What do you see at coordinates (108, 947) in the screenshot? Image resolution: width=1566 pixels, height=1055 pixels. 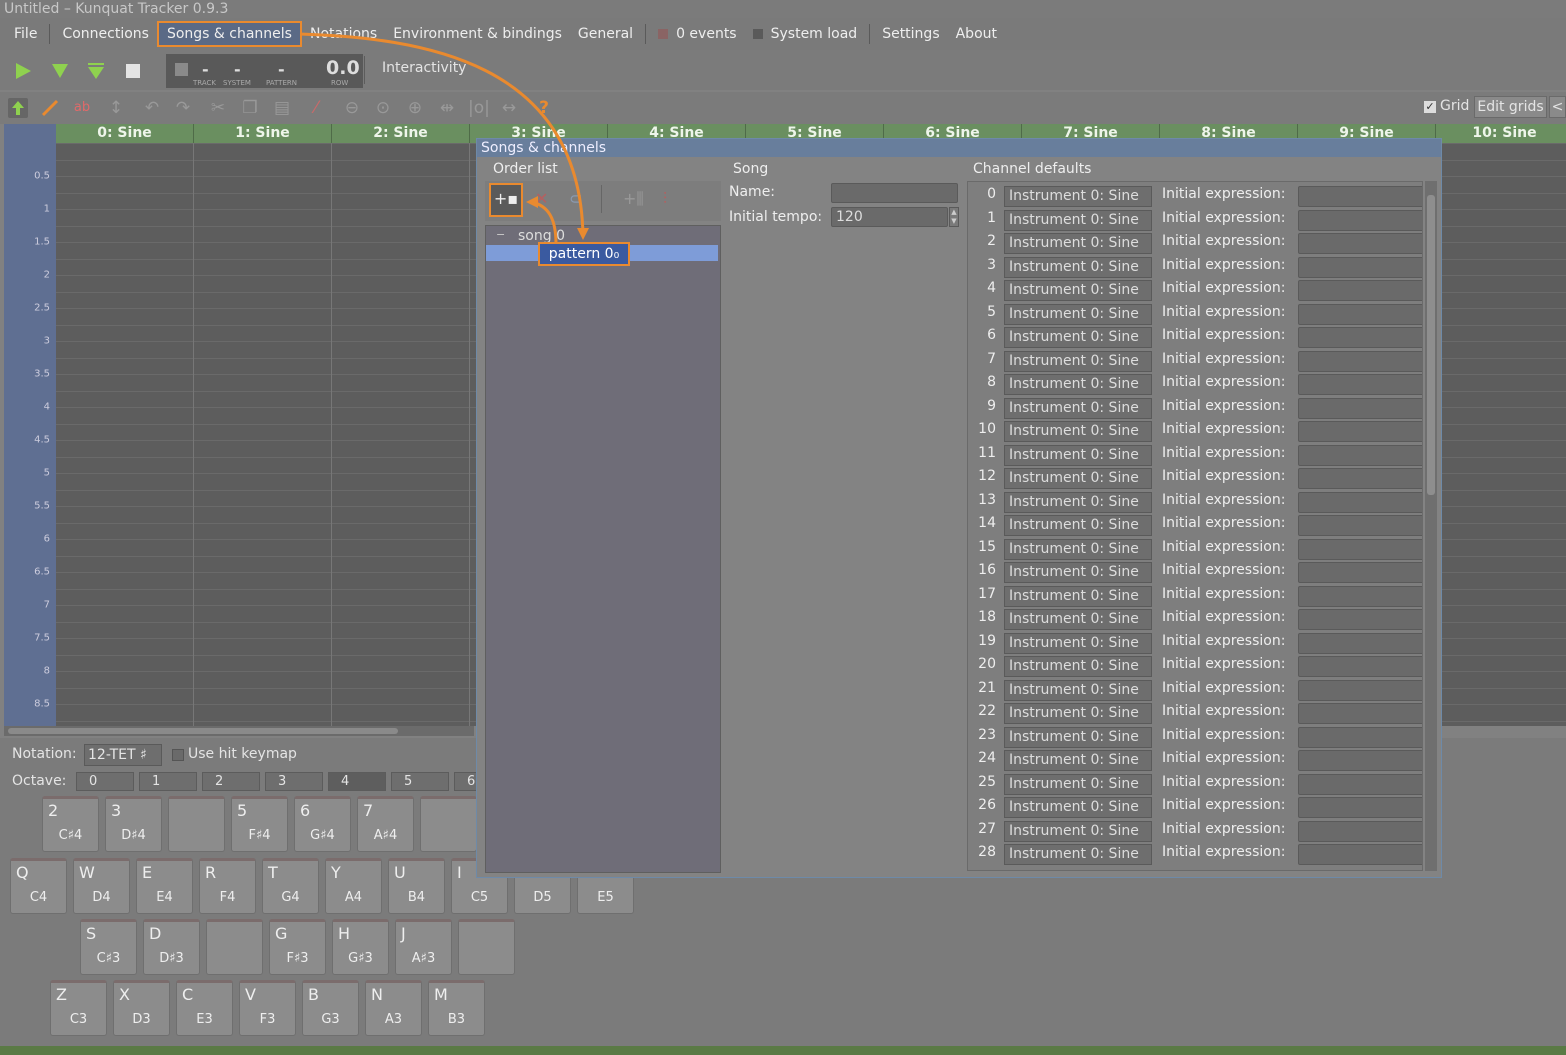 I see `note-key: S C♯3` at bounding box center [108, 947].